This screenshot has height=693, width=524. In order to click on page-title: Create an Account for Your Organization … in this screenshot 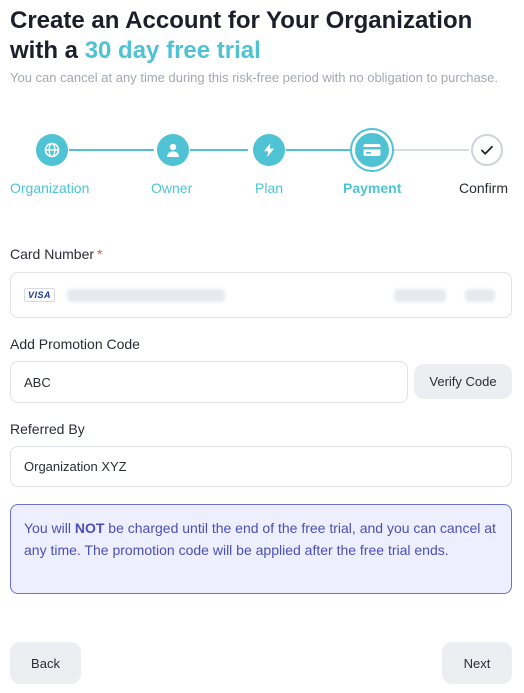, I will do `click(265, 36)`.